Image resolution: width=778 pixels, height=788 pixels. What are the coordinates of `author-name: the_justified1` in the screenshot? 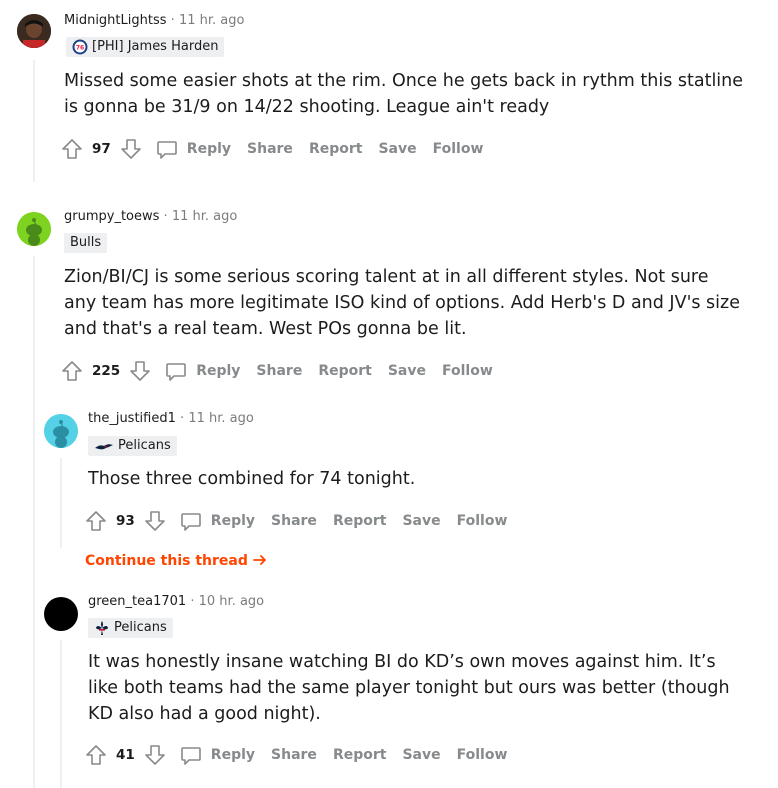 It's located at (132, 418).